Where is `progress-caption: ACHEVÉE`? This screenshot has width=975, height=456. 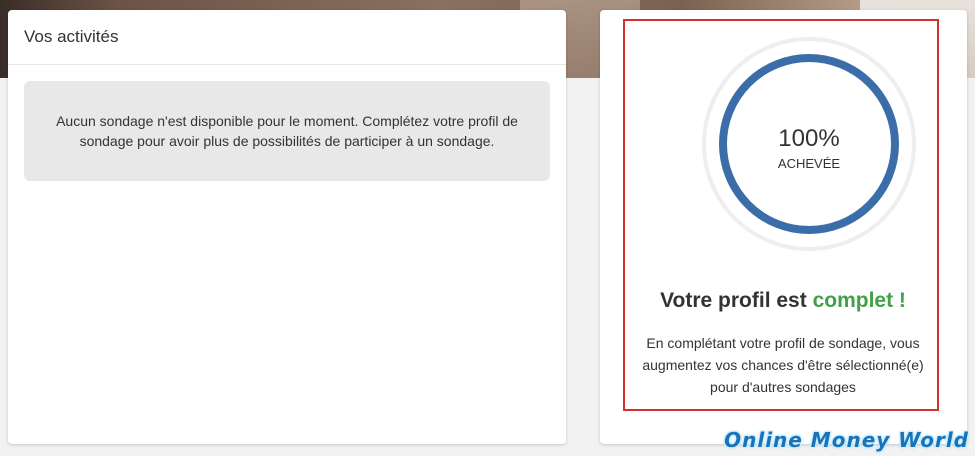 progress-caption: ACHEVÉE is located at coordinates (809, 163).